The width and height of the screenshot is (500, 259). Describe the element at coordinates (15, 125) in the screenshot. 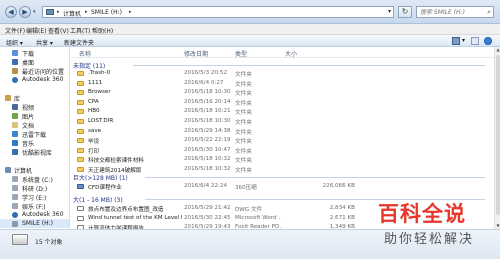

I see `documents-icon` at that location.